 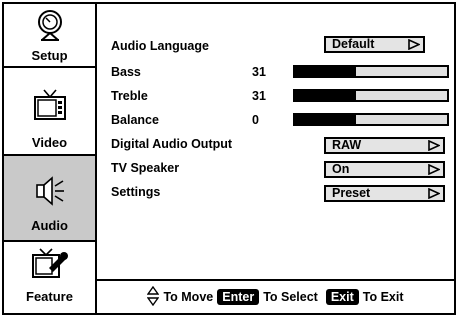 I want to click on settings-value: Preset, so click(x=351, y=193).